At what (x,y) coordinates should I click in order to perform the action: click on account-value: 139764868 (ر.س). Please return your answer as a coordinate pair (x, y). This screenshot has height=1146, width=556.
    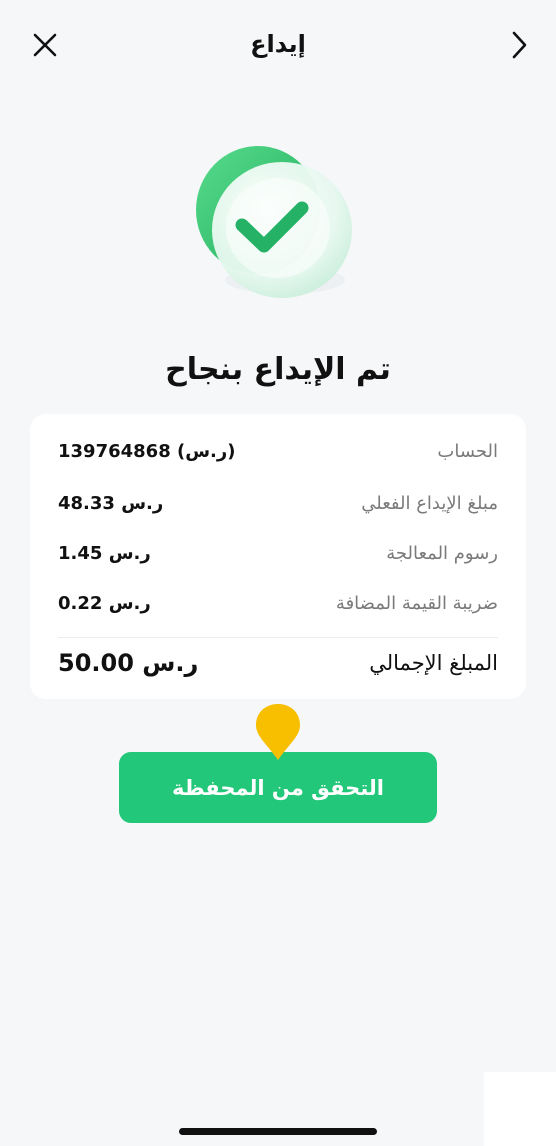
    Looking at the image, I should click on (147, 451).